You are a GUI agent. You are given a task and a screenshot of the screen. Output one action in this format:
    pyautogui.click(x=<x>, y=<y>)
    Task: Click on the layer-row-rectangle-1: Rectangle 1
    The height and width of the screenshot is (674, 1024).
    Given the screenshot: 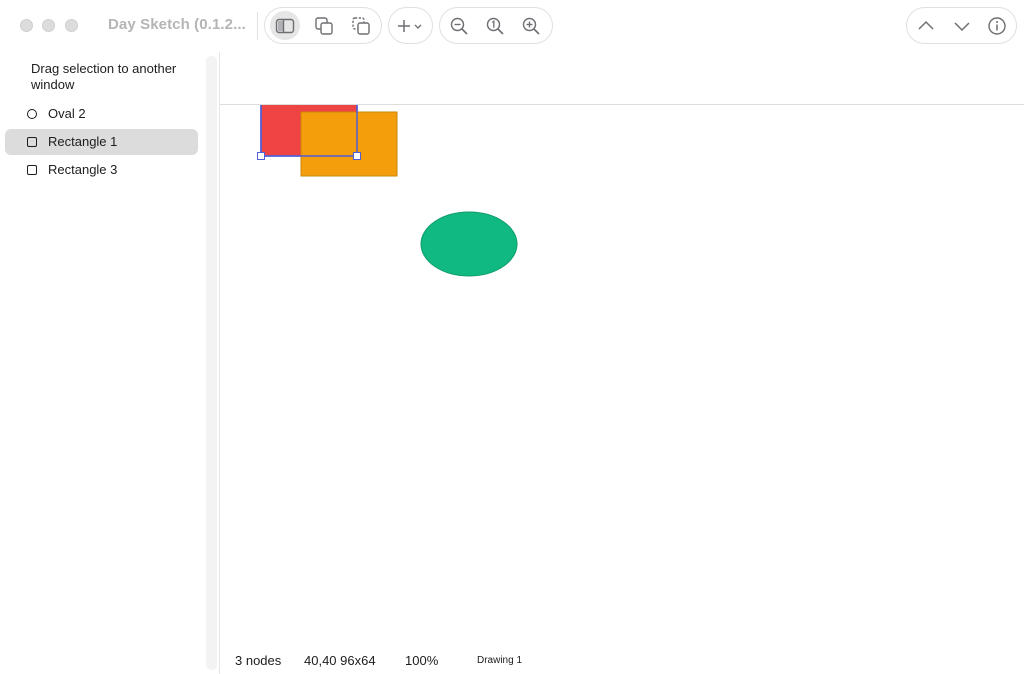 What is the action you would take?
    pyautogui.click(x=101, y=142)
    